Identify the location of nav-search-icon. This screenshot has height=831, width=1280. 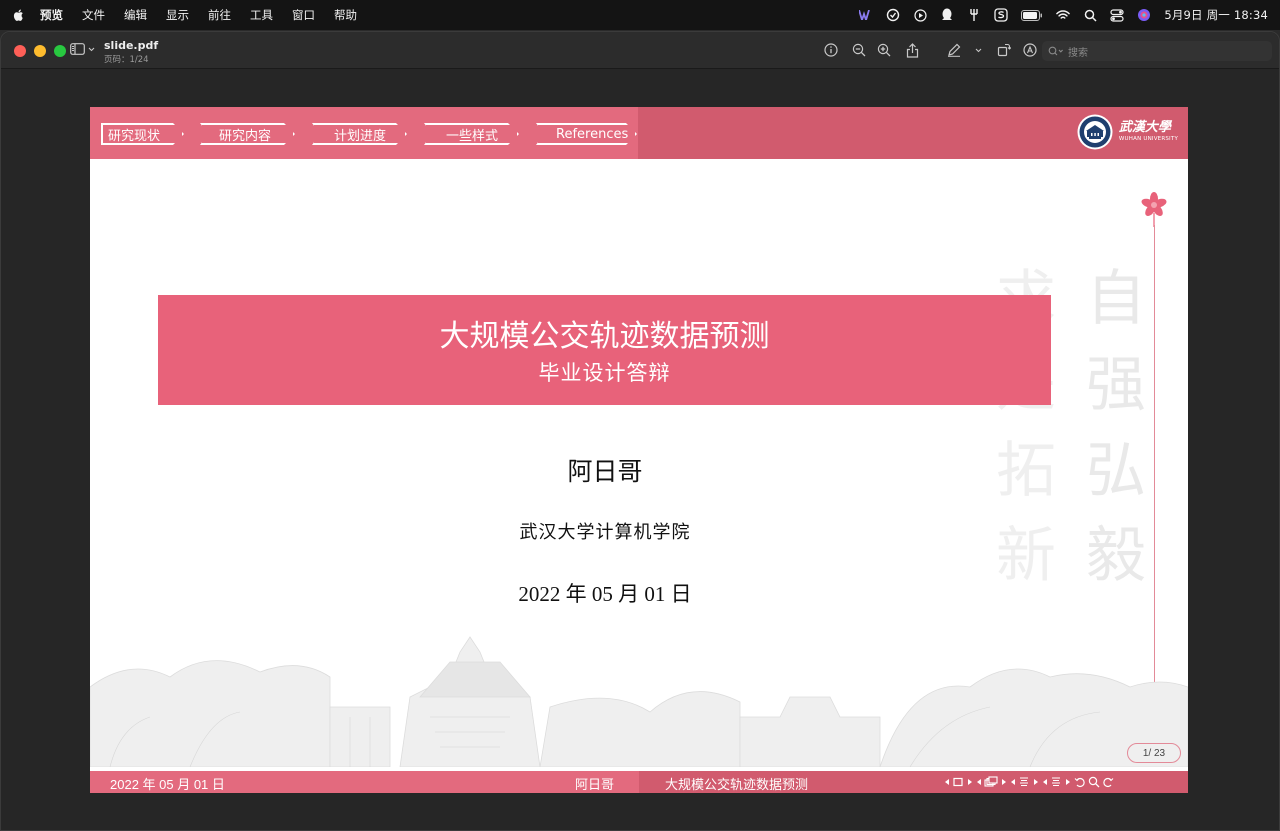
(1094, 782).